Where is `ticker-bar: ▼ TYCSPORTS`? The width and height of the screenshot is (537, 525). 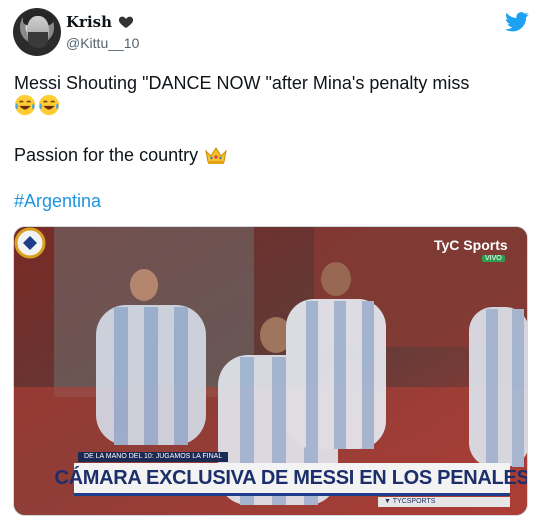 ticker-bar: ▼ TYCSPORTS is located at coordinates (444, 502).